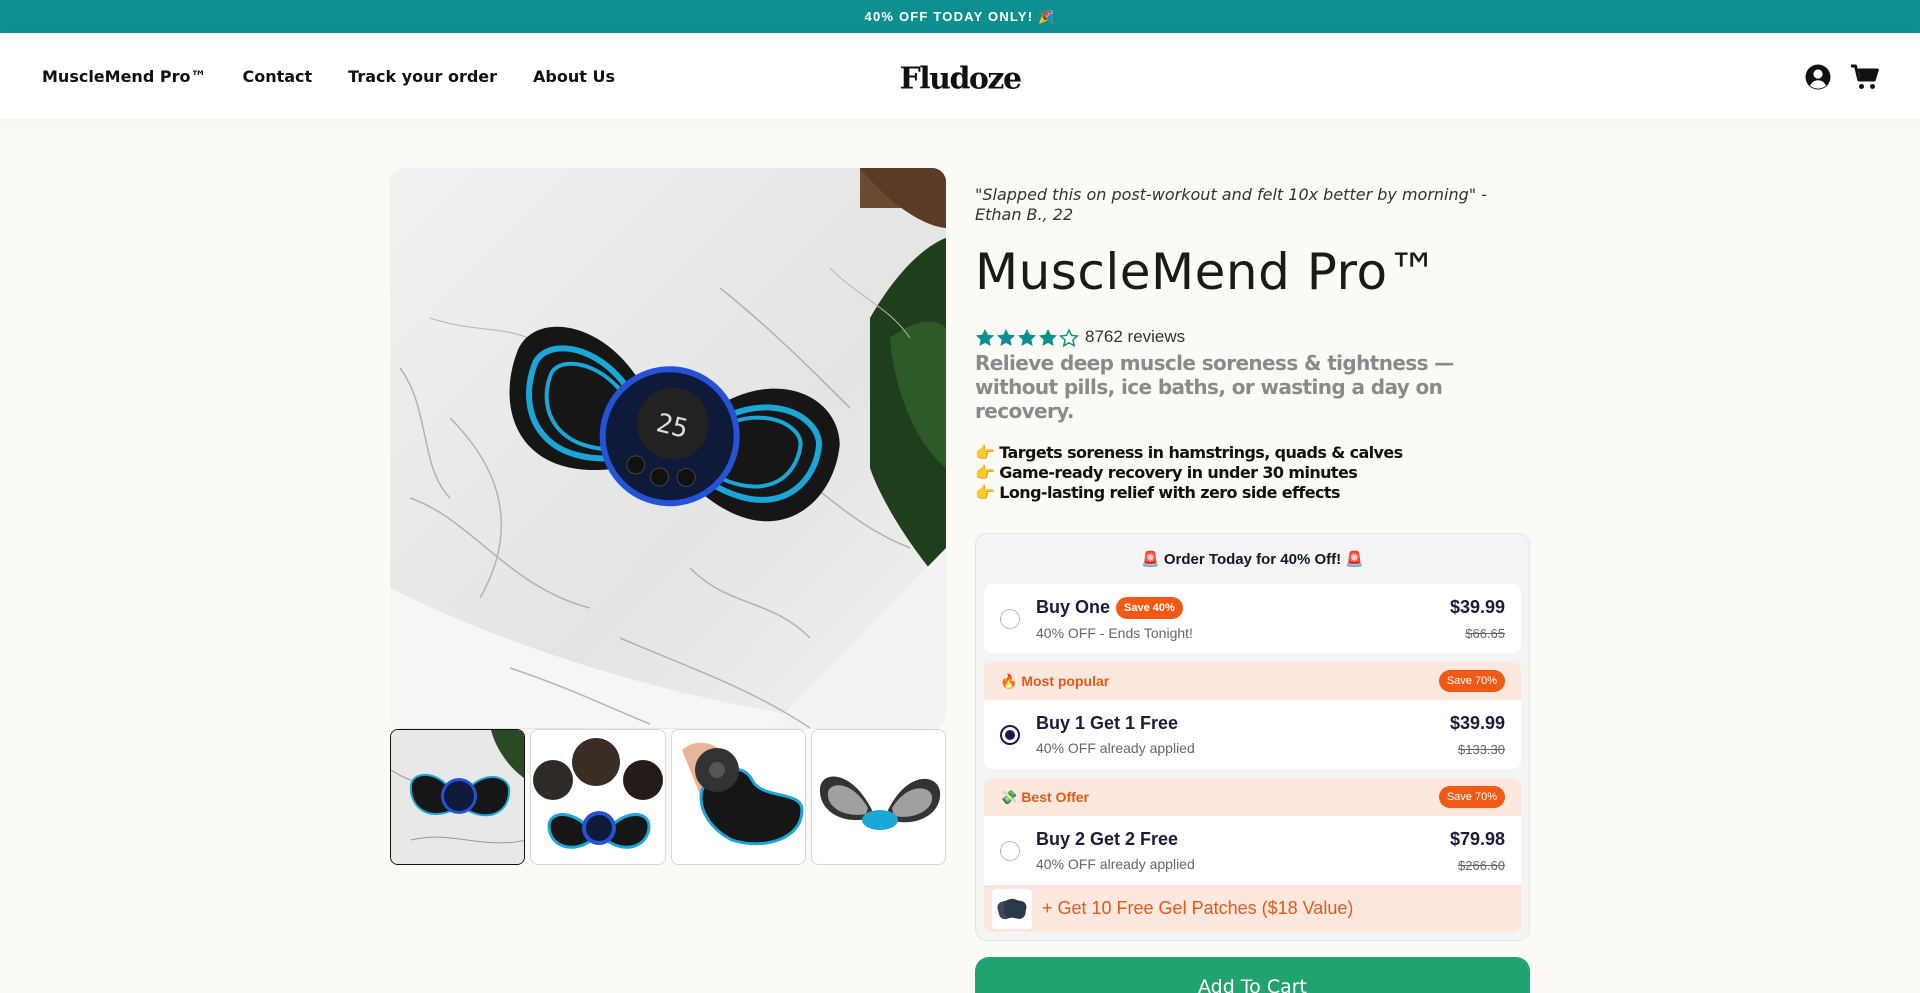 Image resolution: width=1920 pixels, height=993 pixels. Describe the element at coordinates (1207, 272) in the screenshot. I see `product-title: MuscleMend Pro™` at that location.